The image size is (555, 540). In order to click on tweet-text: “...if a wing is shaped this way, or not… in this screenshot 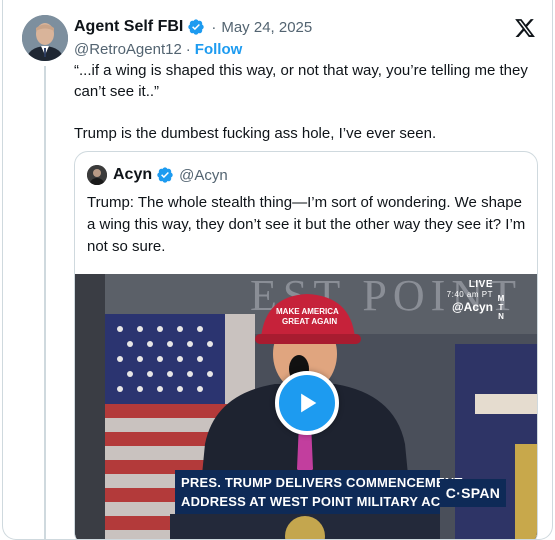, I will do `click(309, 102)`.